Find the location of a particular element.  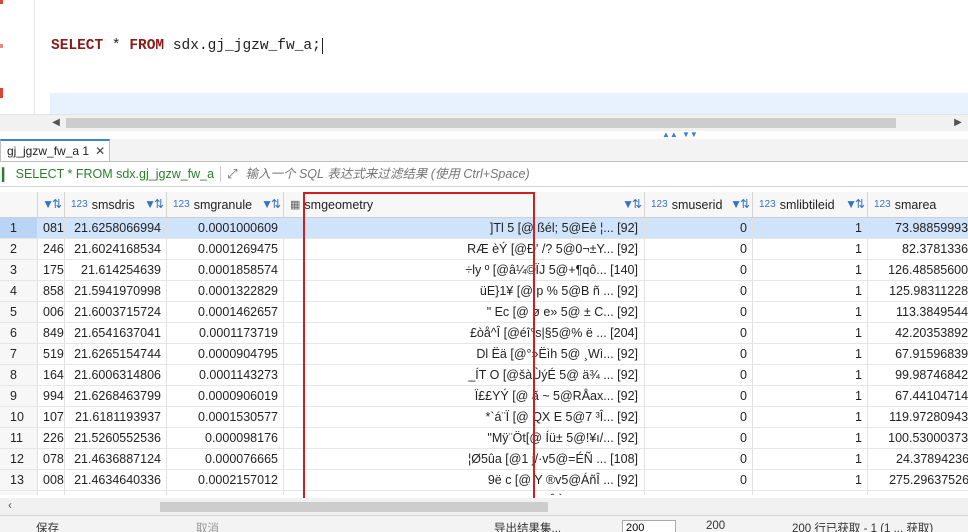

cancel-button: 取消 is located at coordinates (207, 526).